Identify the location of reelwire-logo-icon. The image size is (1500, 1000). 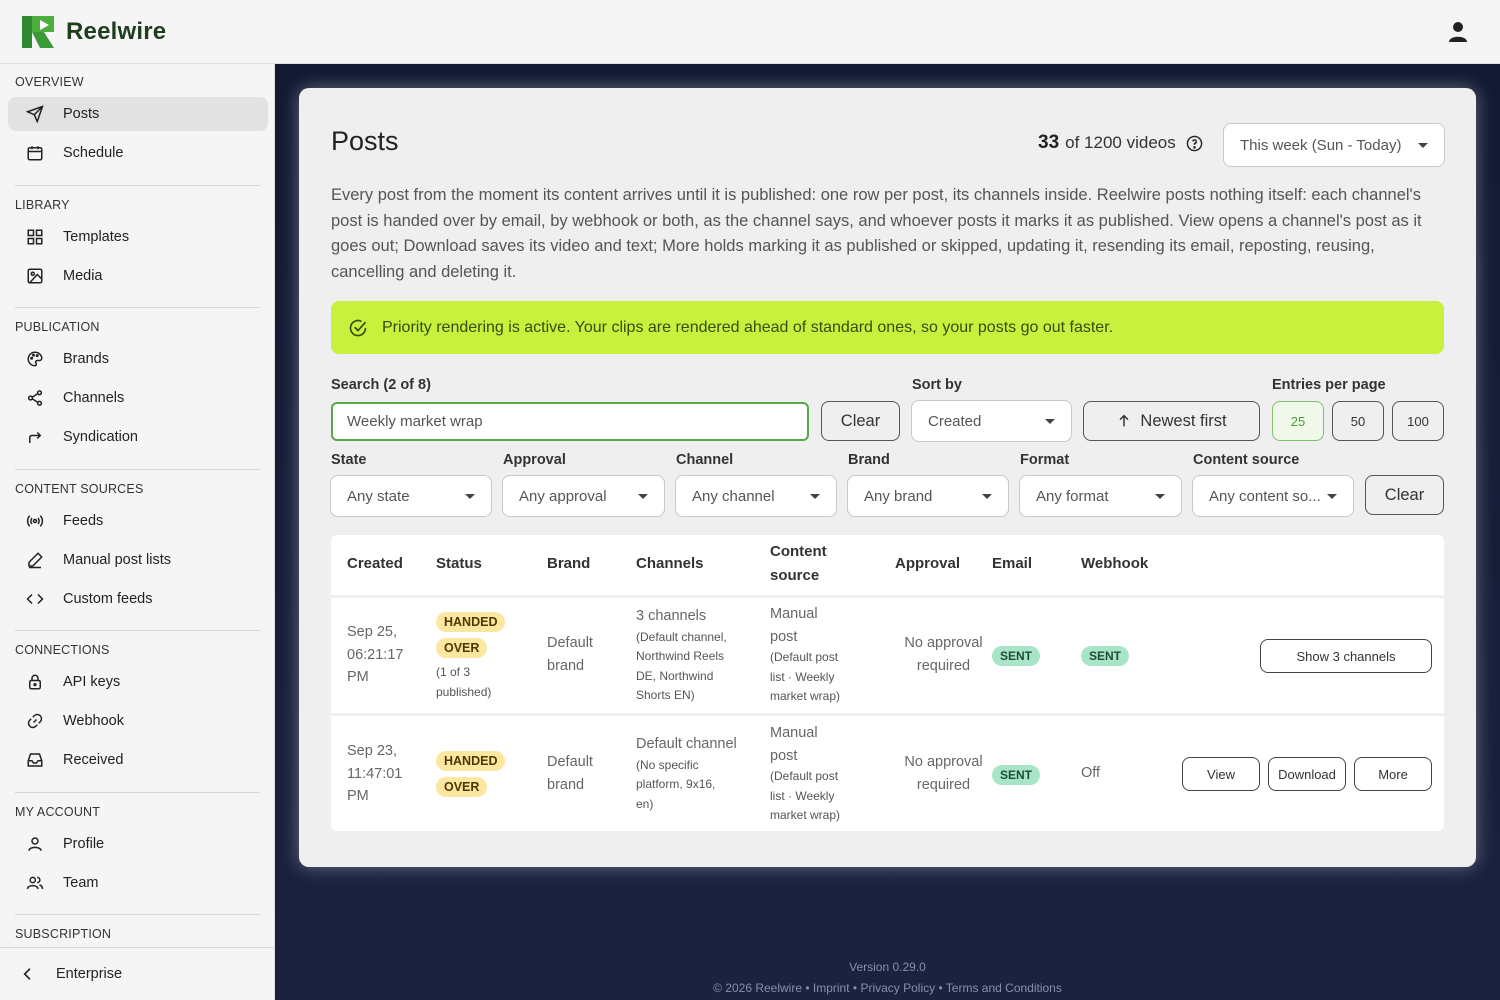
(38, 32).